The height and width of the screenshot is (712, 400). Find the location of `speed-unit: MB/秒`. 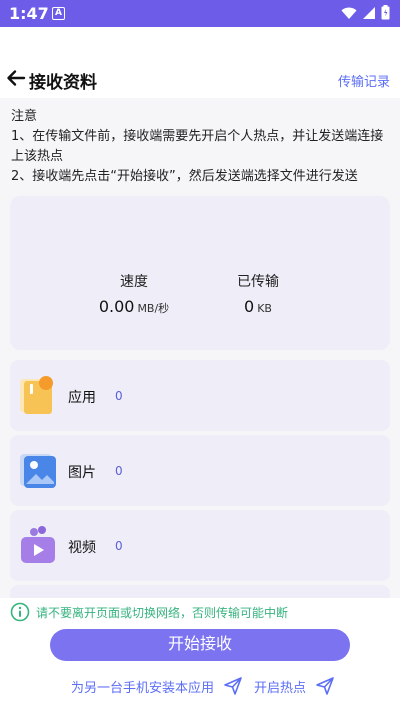

speed-unit: MB/秒 is located at coordinates (153, 308).